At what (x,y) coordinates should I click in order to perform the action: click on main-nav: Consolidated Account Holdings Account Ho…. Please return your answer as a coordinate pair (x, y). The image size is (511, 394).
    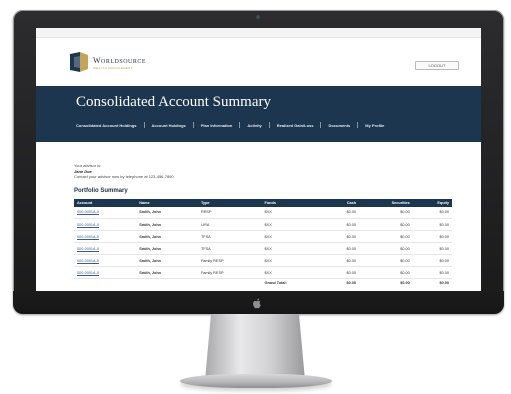
    Looking at the image, I should click on (230, 125).